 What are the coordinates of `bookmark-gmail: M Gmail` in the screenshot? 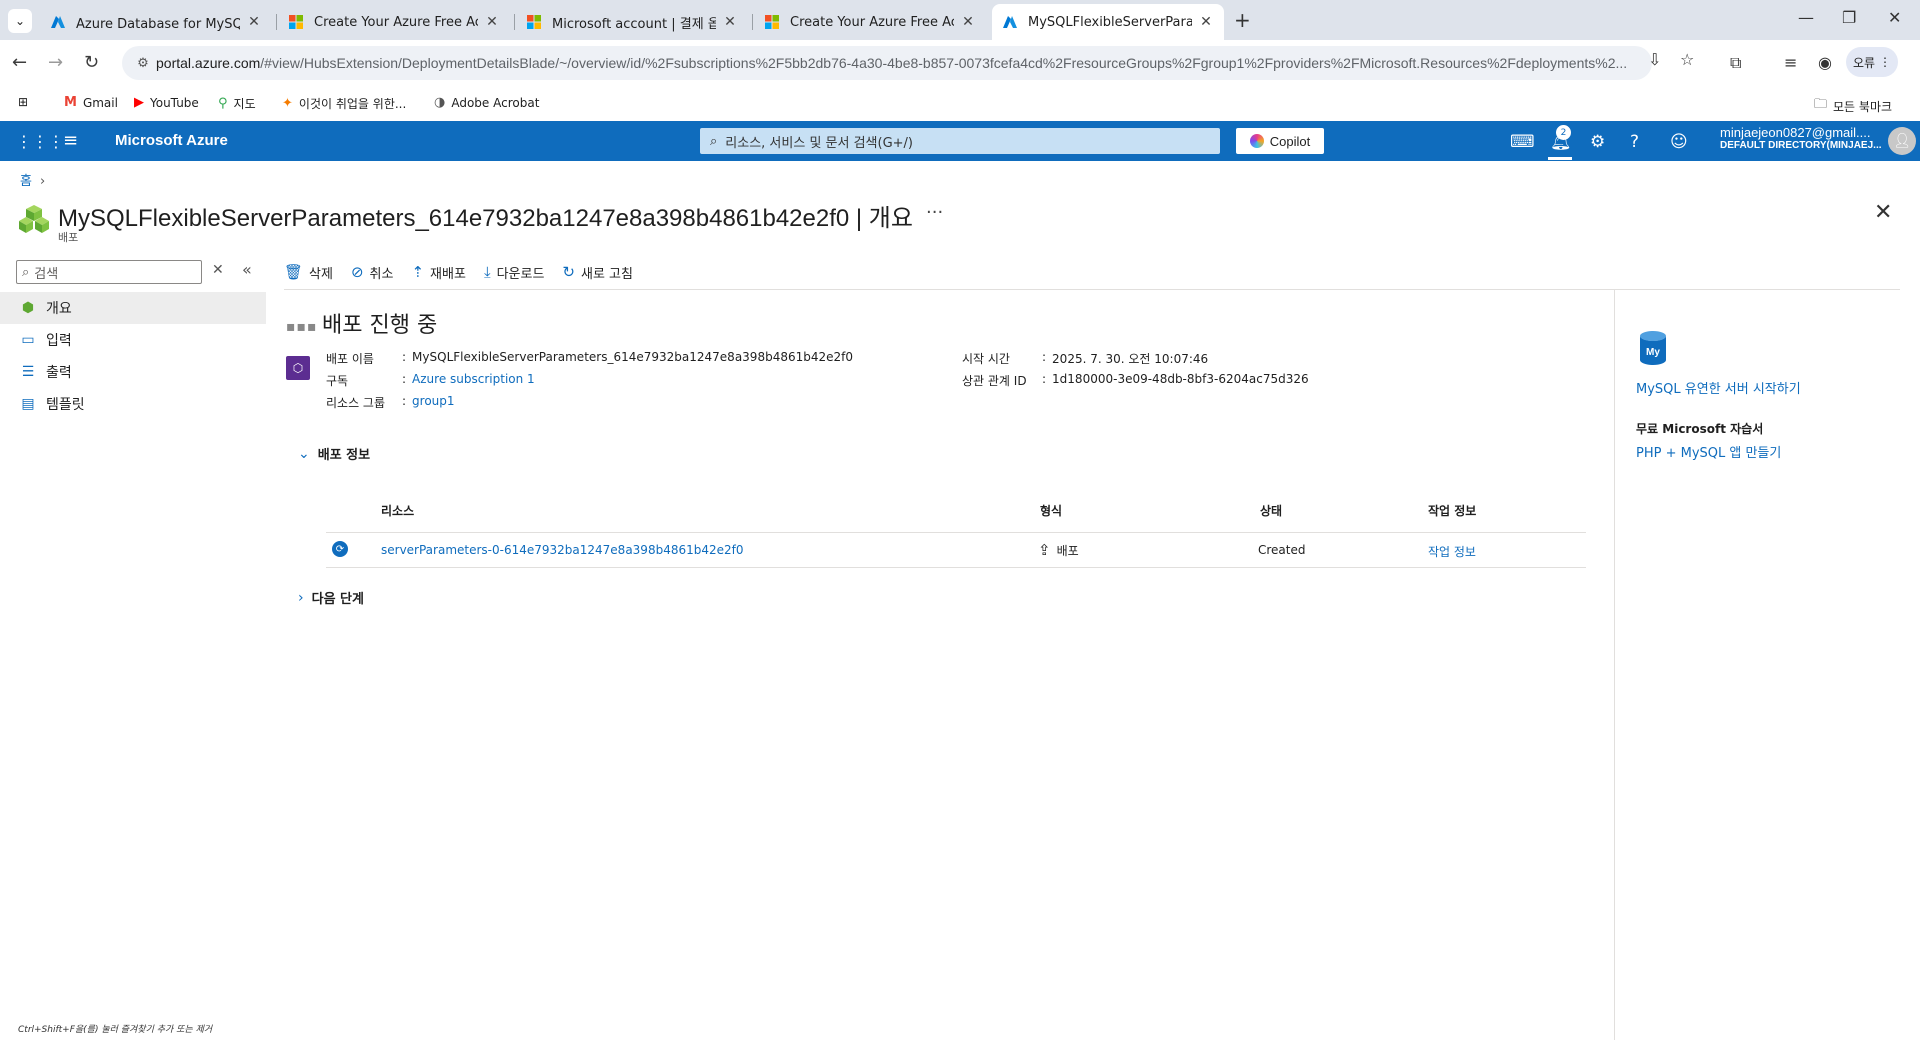 It's located at (91, 102).